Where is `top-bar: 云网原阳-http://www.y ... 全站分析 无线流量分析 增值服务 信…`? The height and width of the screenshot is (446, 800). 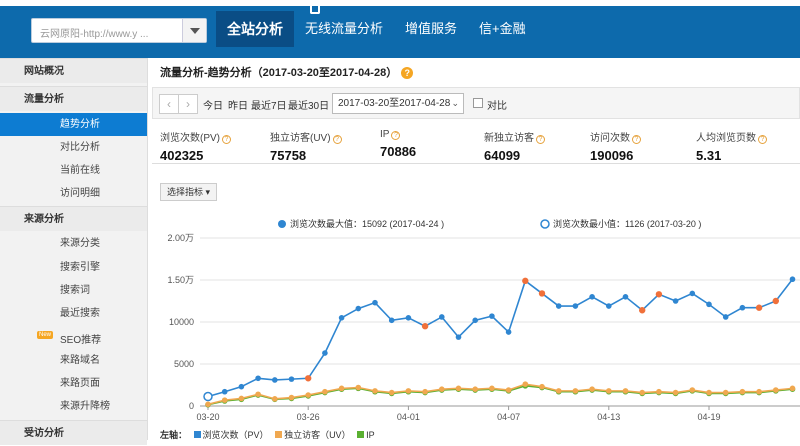 top-bar: 云网原阳-http://www.y ... 全站分析 无线流量分析 增值服务 信… is located at coordinates (400, 29).